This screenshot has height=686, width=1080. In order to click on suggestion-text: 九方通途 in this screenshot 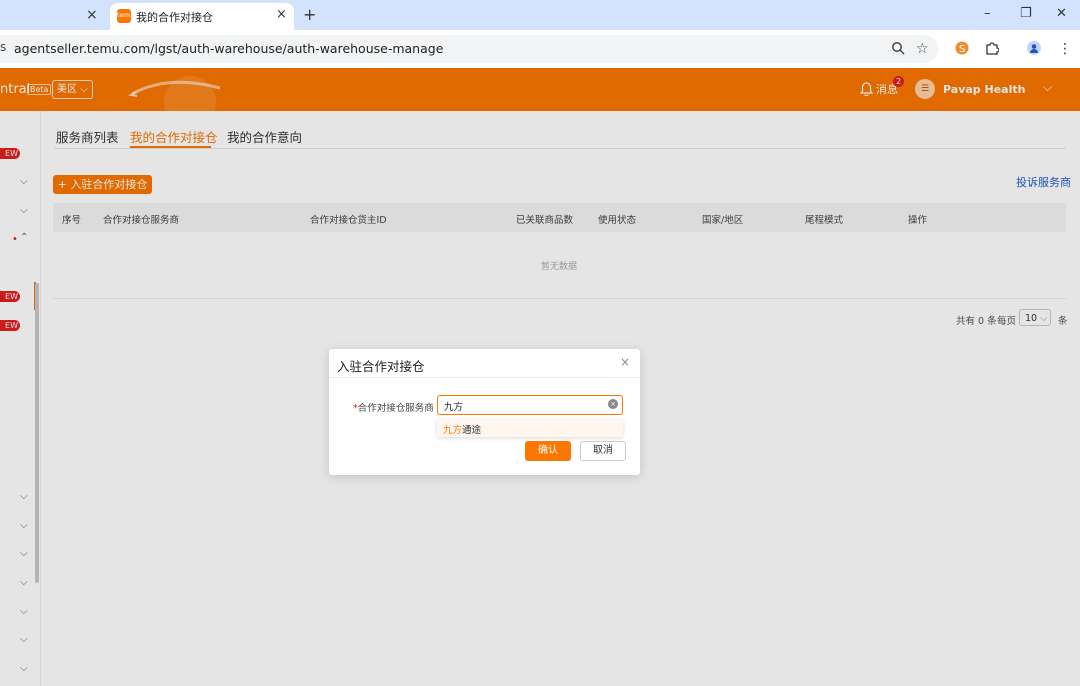, I will do `click(462, 429)`.